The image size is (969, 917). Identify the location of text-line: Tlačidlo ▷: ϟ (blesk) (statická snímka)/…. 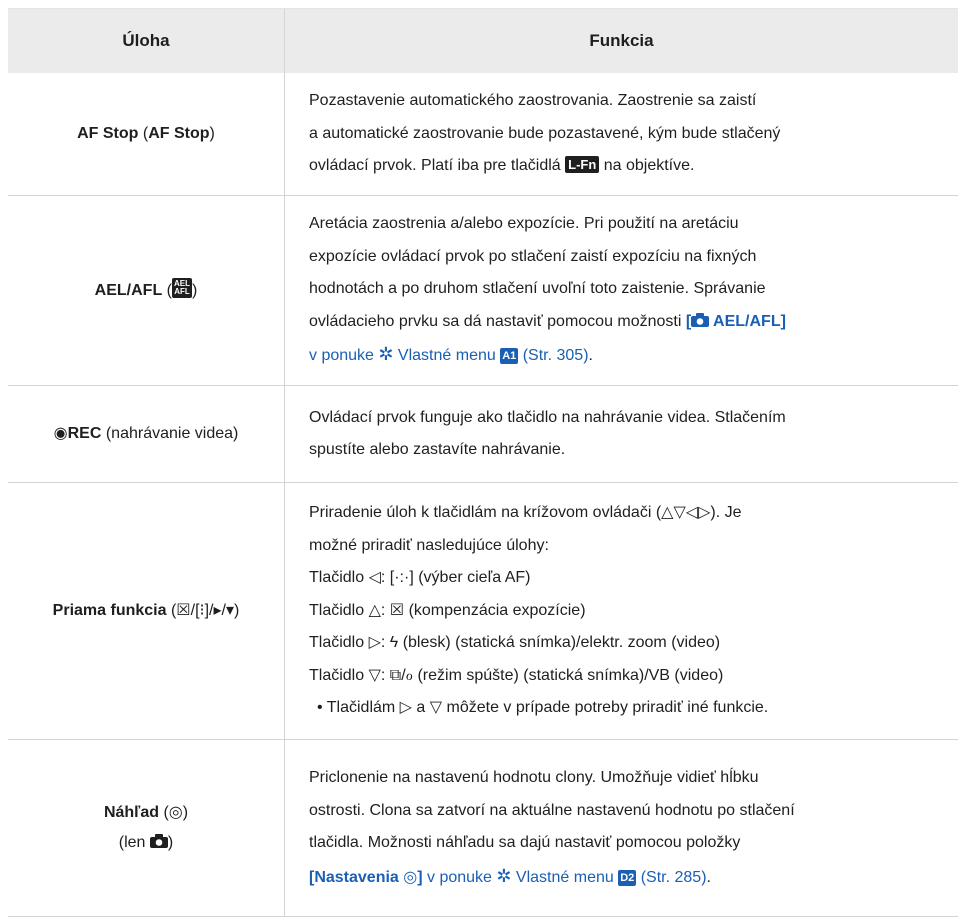
(515, 643).